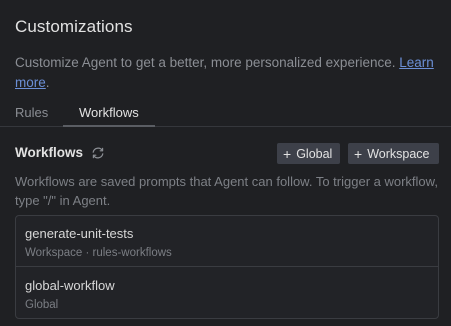 The image size is (451, 326). I want to click on workflows-section-header: Workflows, so click(60, 152).